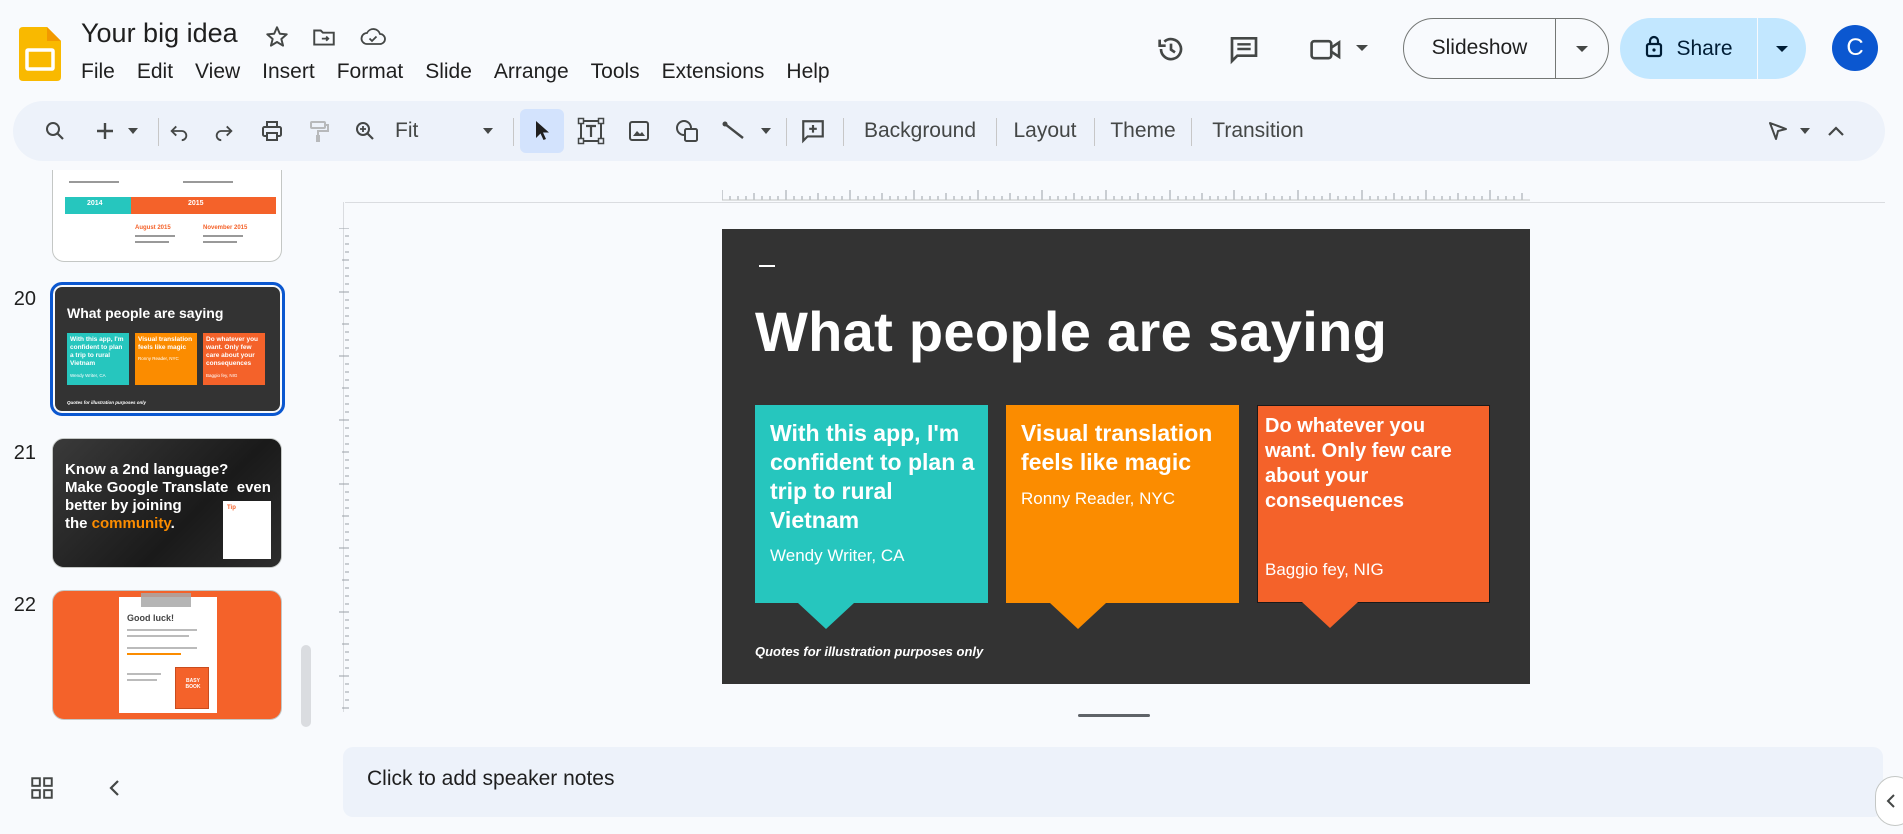 The width and height of the screenshot is (1903, 834). Describe the element at coordinates (150, 618) in the screenshot. I see `thumb-good-luck: Good luck!` at that location.